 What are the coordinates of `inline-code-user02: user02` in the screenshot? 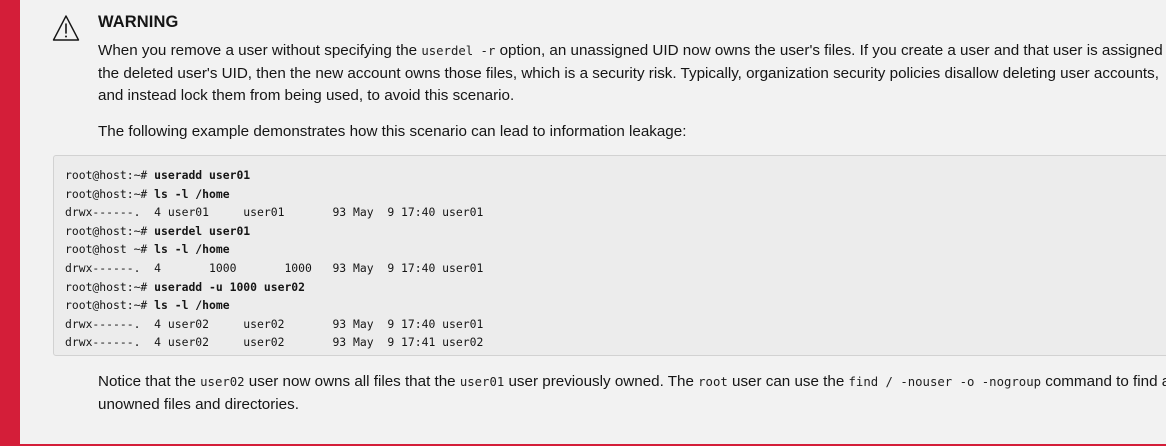 It's located at (222, 382).